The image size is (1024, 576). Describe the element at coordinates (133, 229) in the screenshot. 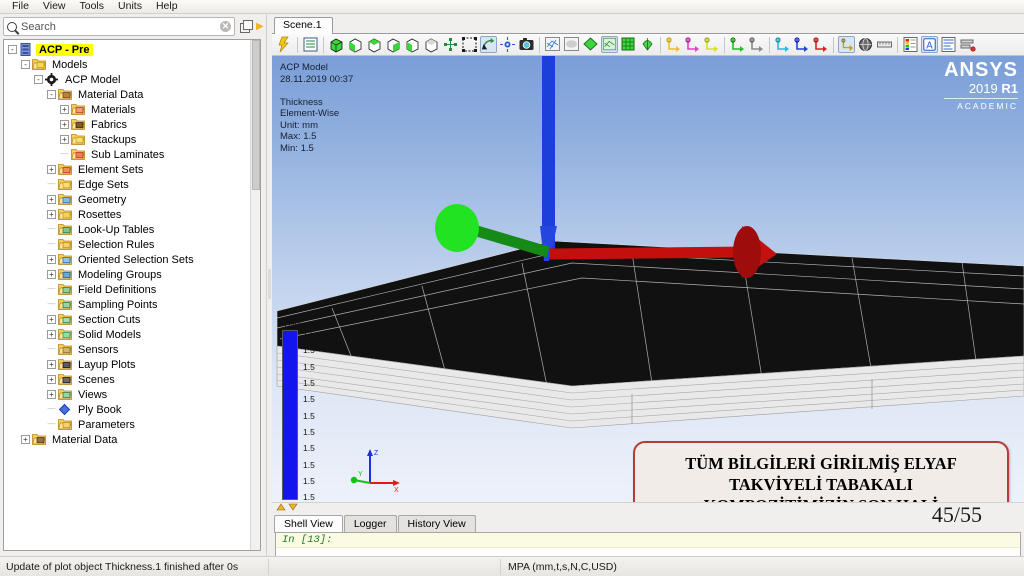

I see `tree-item-look-up-tables: — Look-Up Tables` at that location.